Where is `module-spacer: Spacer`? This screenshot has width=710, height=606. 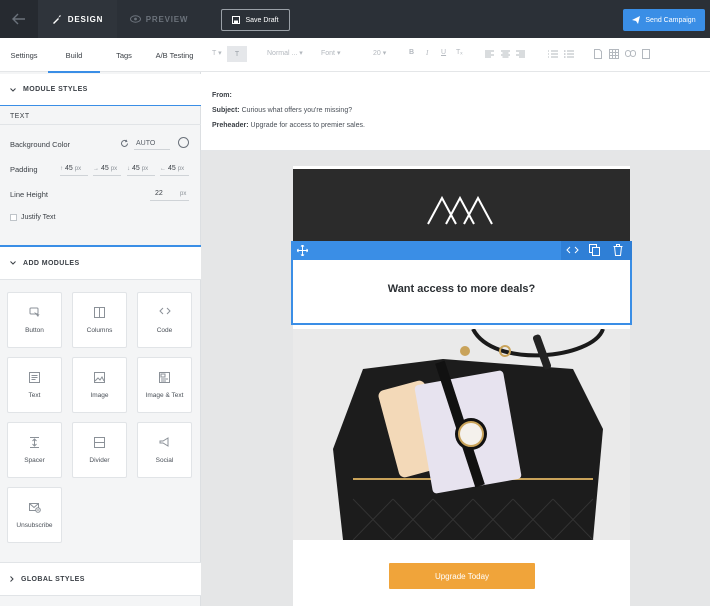
module-spacer: Spacer is located at coordinates (34, 450).